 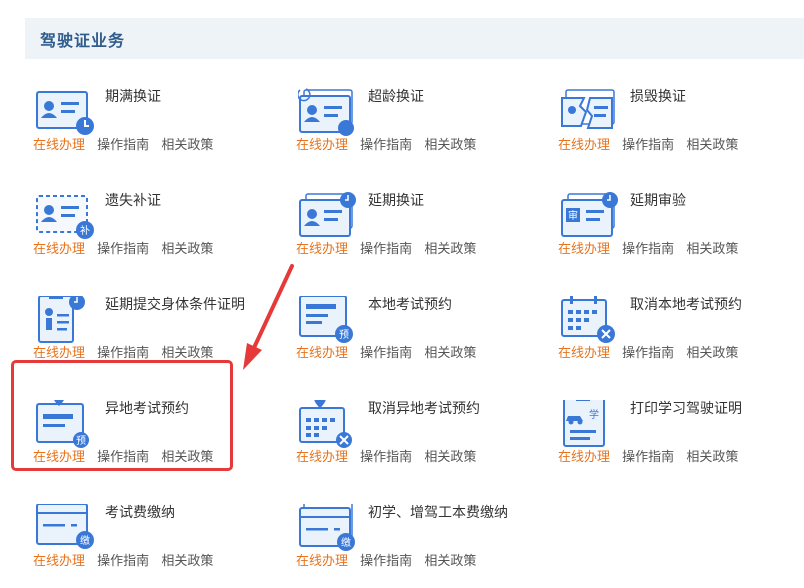 I want to click on service-card-deferred-review: 审 延期审验 在线办理 操作指南 相关政策, so click(x=681, y=231).